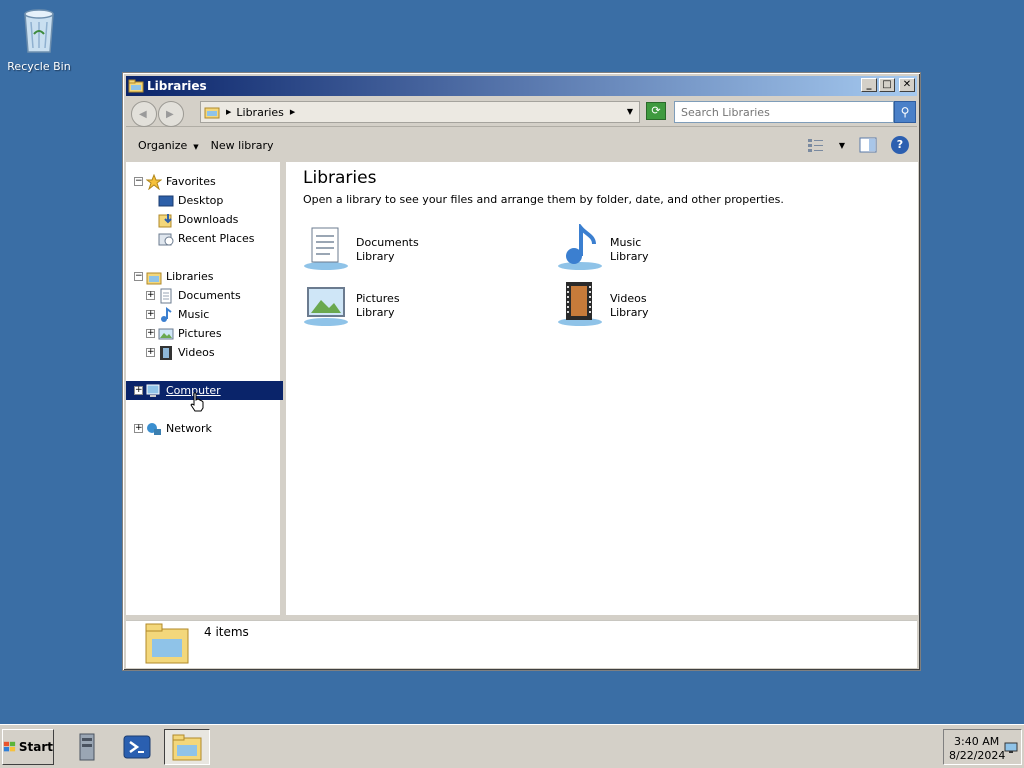 The image size is (1024, 768). I want to click on refresh-button: ⟳, so click(656, 111).